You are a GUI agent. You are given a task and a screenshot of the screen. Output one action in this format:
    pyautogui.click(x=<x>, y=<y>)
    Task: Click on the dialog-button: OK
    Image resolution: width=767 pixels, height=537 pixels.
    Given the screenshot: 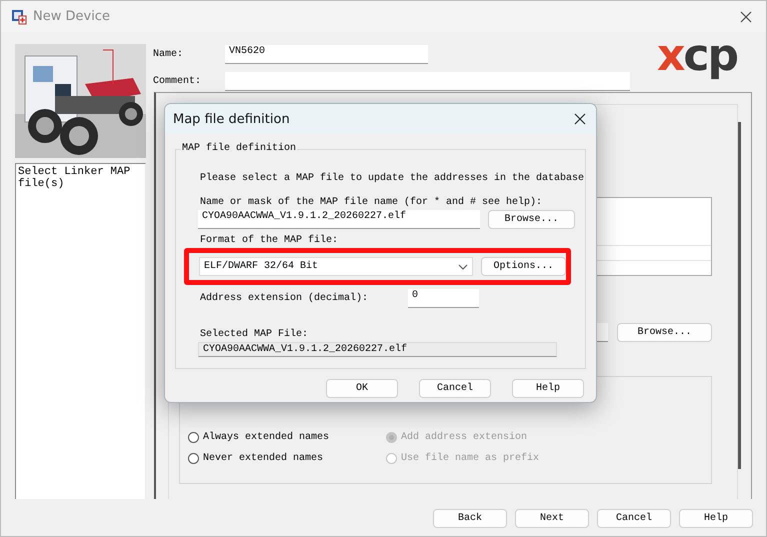 What is the action you would take?
    pyautogui.click(x=362, y=388)
    